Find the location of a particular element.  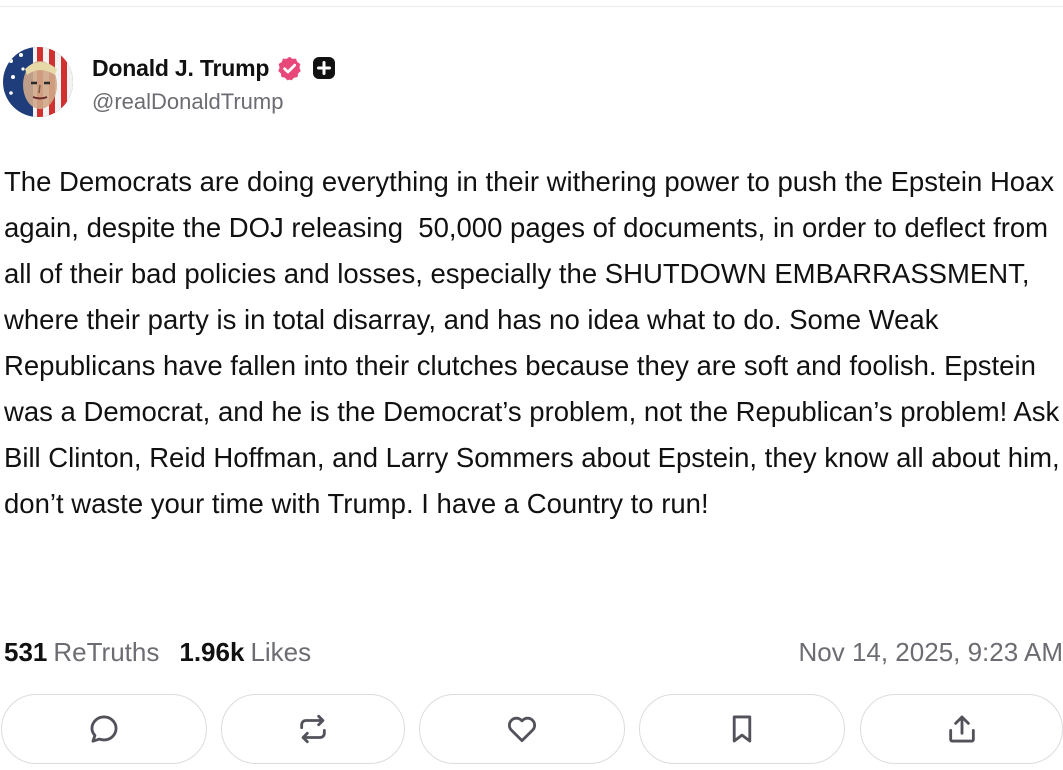

previous-post-divider is located at coordinates (531, 3).